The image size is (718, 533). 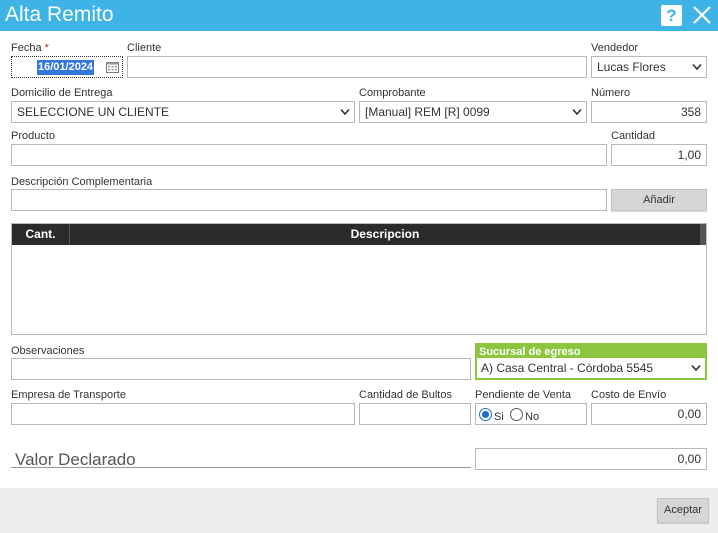 What do you see at coordinates (392, 93) in the screenshot?
I see `comprobante-label: Comprobante` at bounding box center [392, 93].